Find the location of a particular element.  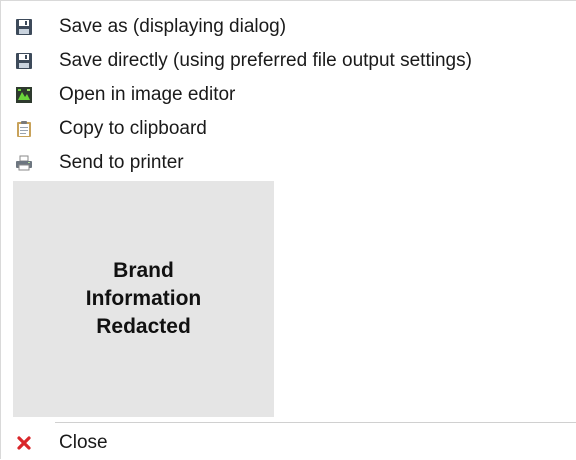

menu-item-label: Close is located at coordinates (83, 442).